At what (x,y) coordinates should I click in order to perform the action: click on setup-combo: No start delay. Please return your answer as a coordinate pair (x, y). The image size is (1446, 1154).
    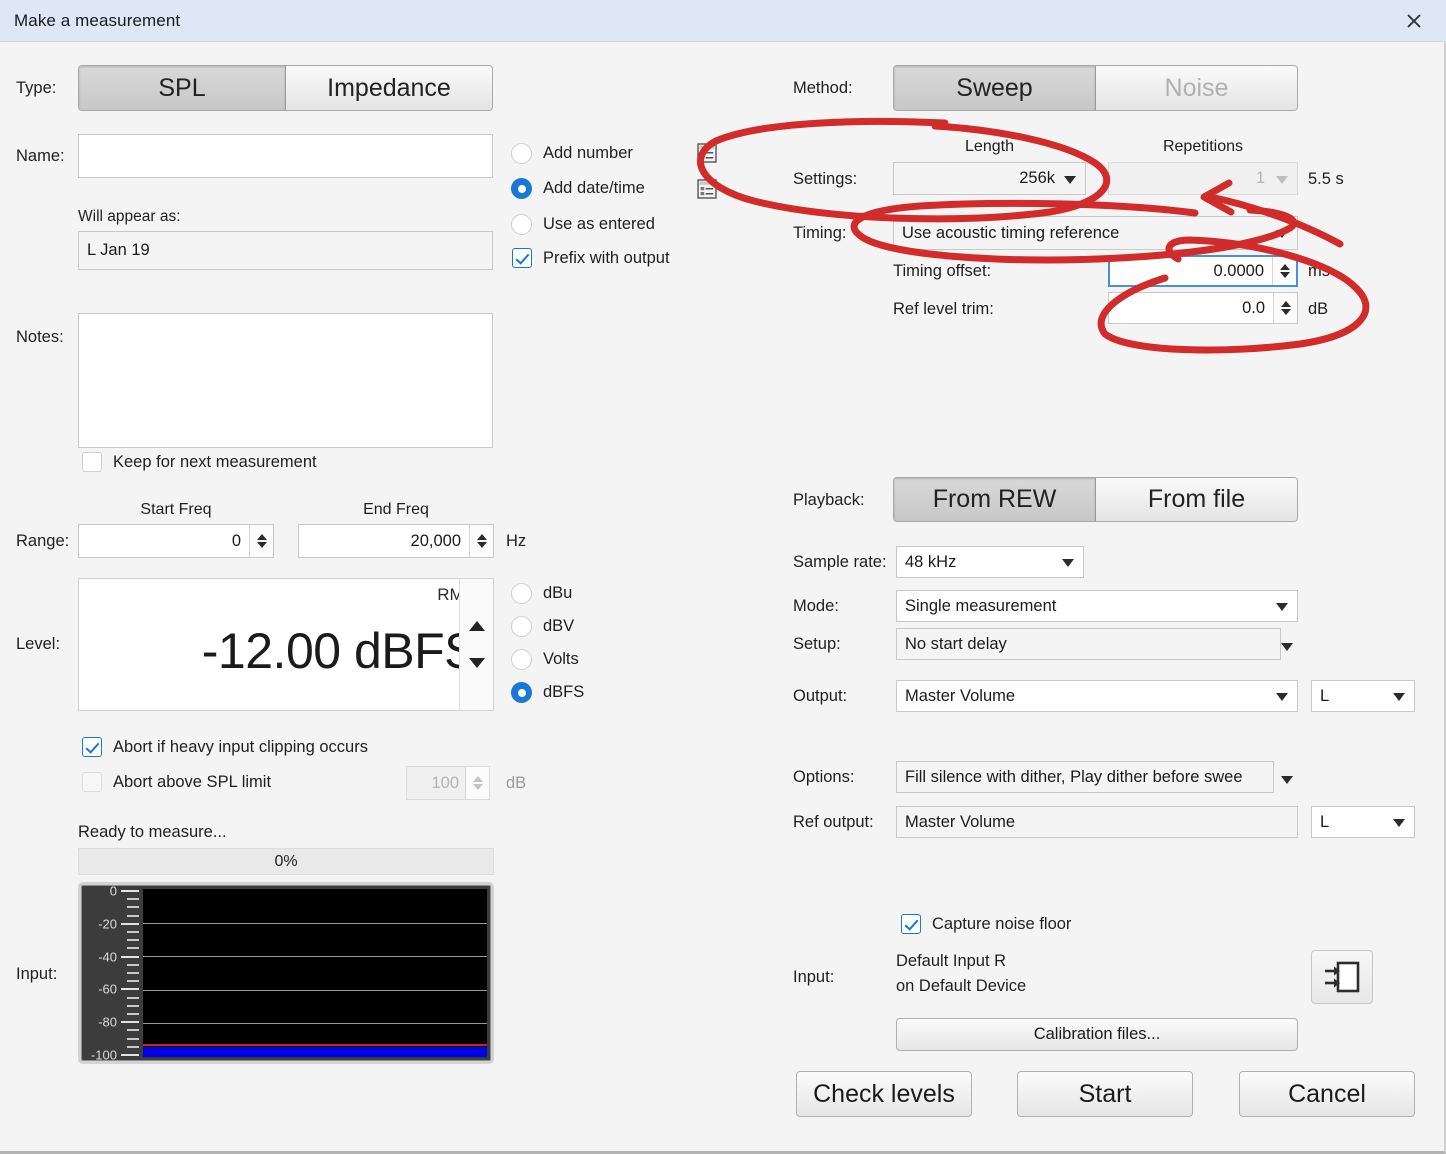
    Looking at the image, I should click on (1088, 644).